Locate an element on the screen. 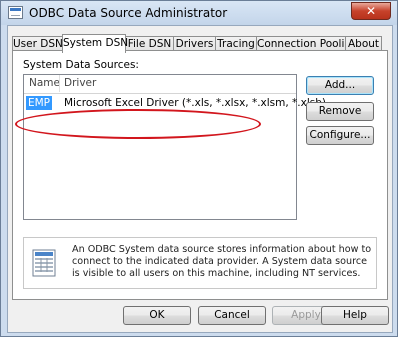 The height and width of the screenshot is (339, 400). tab-drivers: Drivers is located at coordinates (194, 43).